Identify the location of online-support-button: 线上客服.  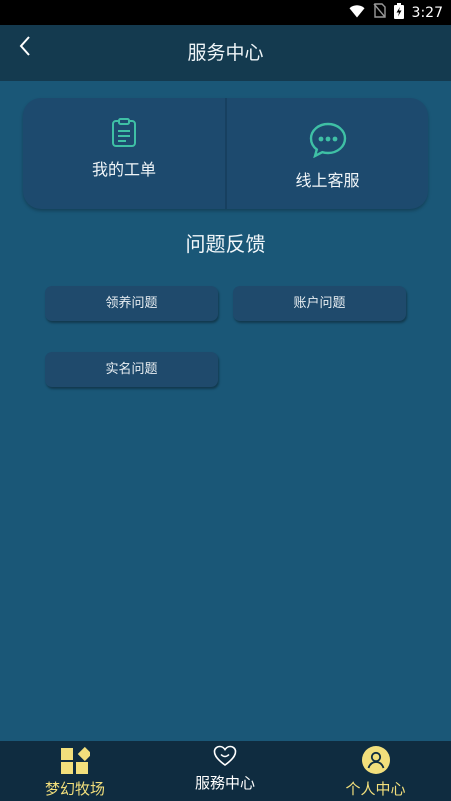
(327, 153).